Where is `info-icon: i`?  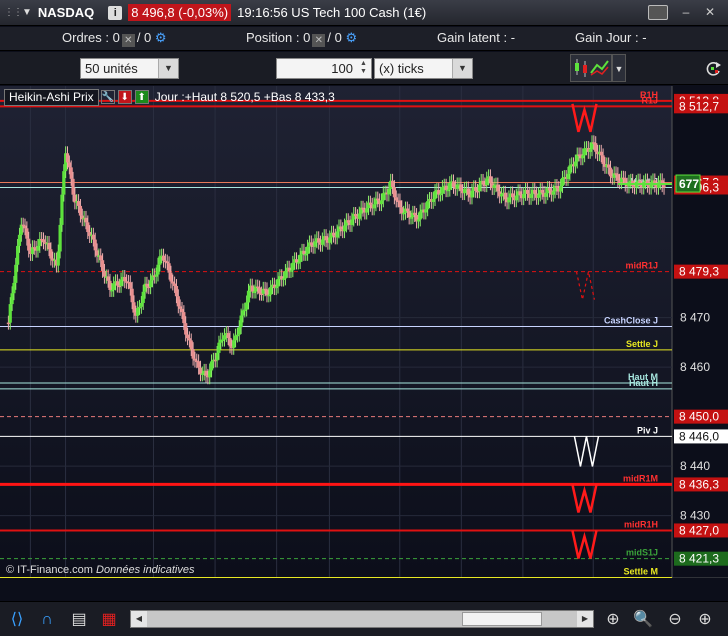
info-icon: i is located at coordinates (115, 12).